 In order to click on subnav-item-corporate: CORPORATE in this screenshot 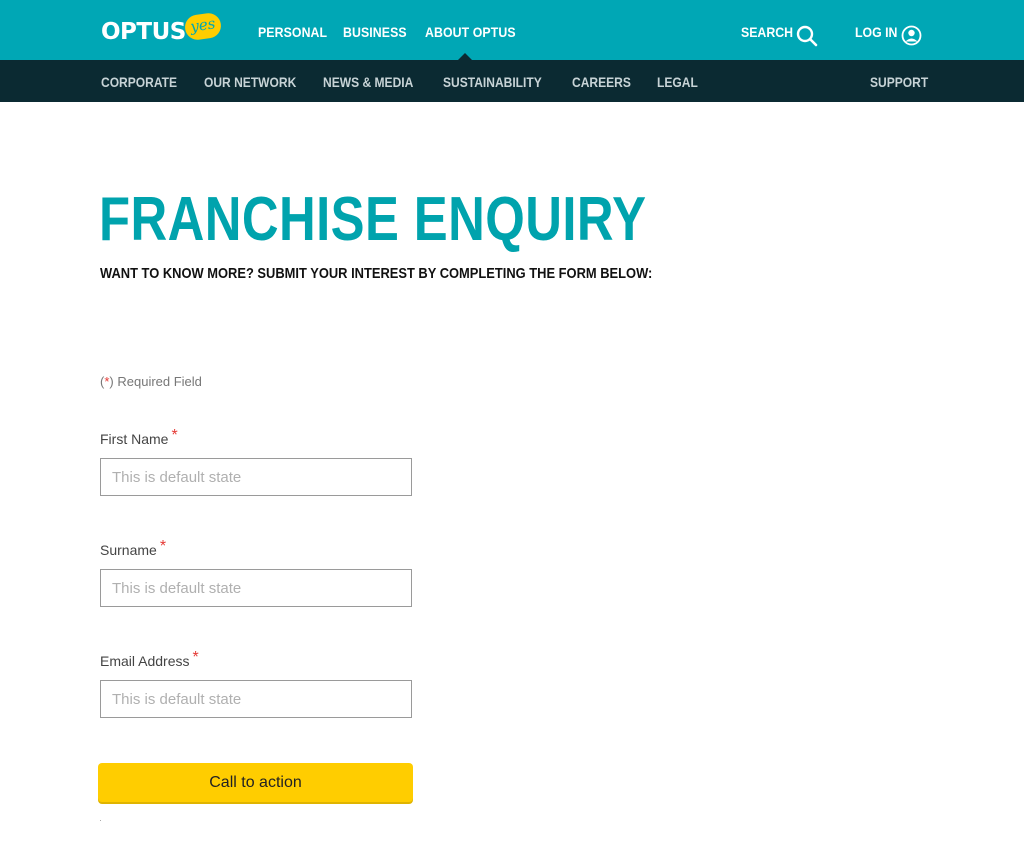, I will do `click(139, 82)`.